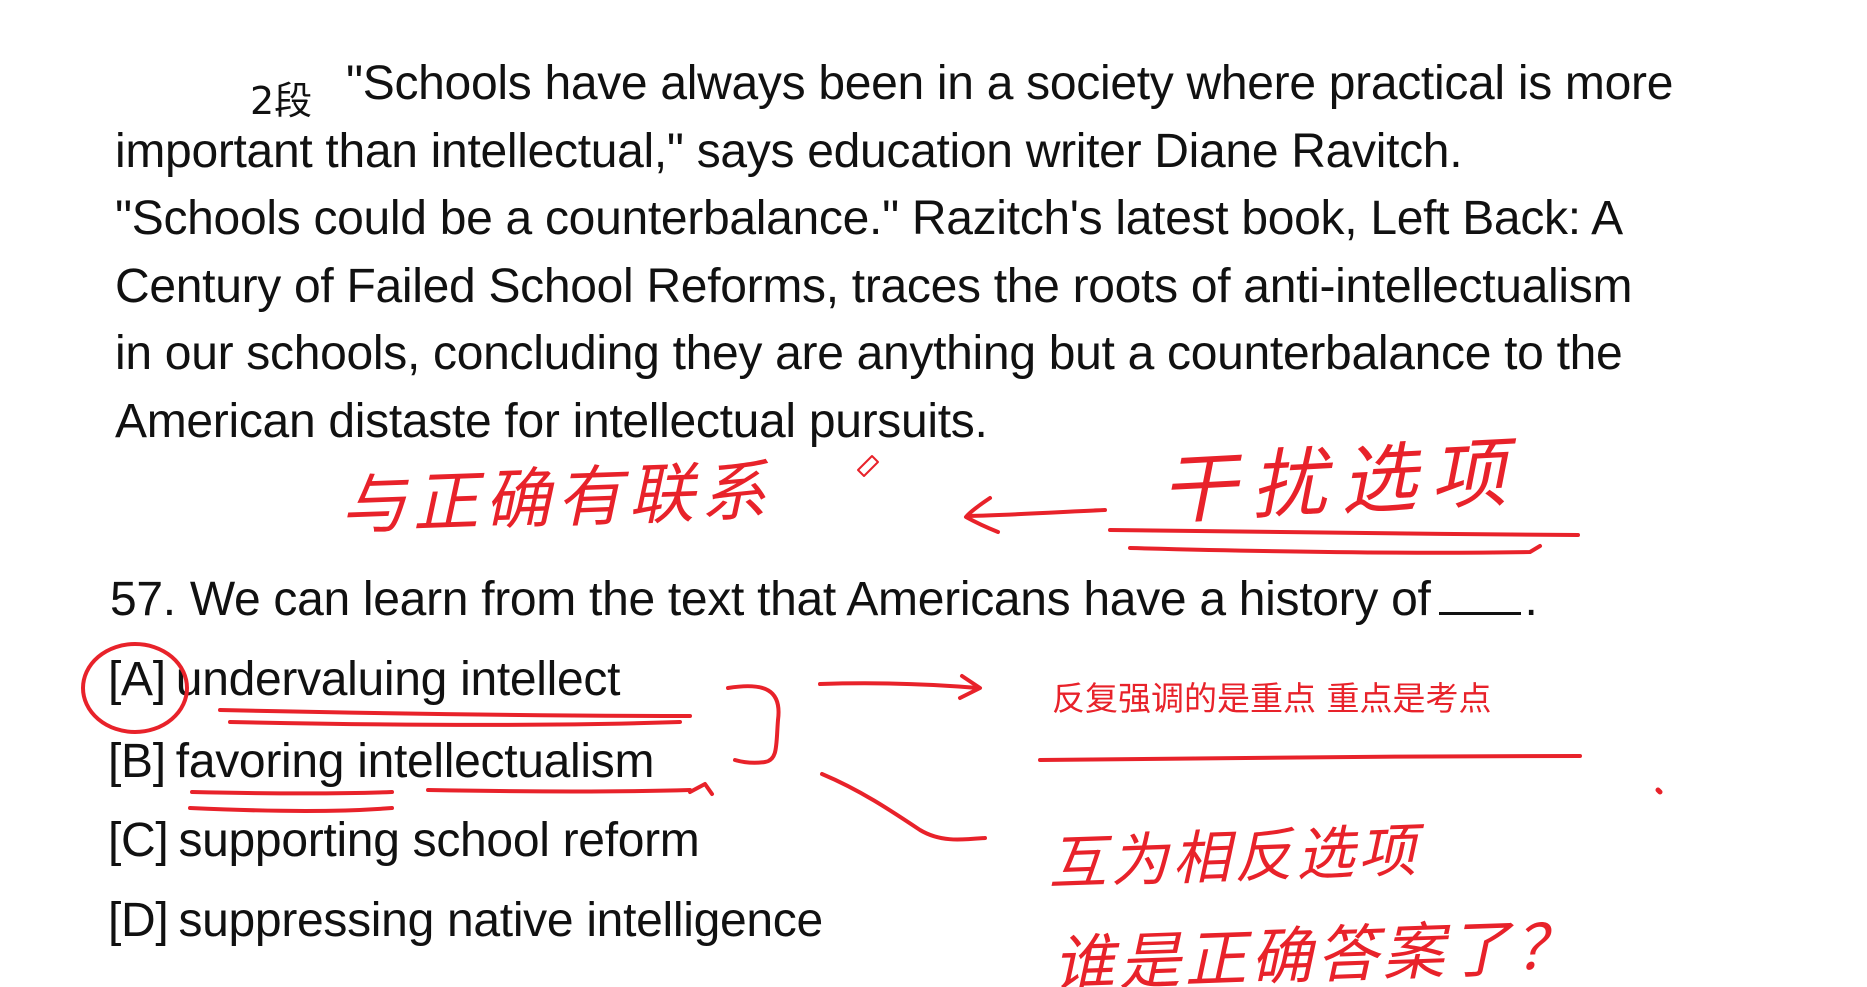  What do you see at coordinates (1272, 698) in the screenshot?
I see `typed-note: 反复强调的是重点 重点是考点` at bounding box center [1272, 698].